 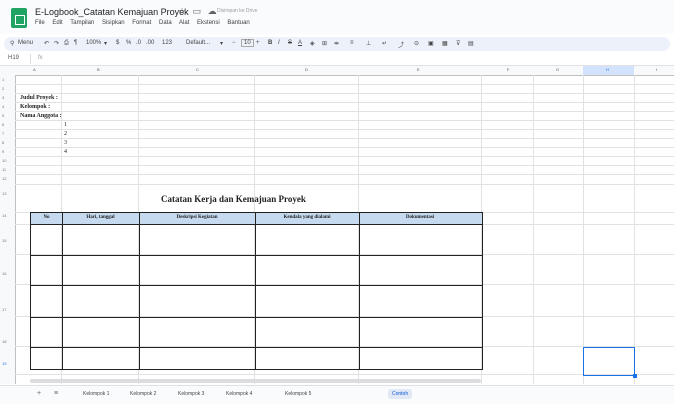 I want to click on menu-edit: Edit, so click(x=57, y=23).